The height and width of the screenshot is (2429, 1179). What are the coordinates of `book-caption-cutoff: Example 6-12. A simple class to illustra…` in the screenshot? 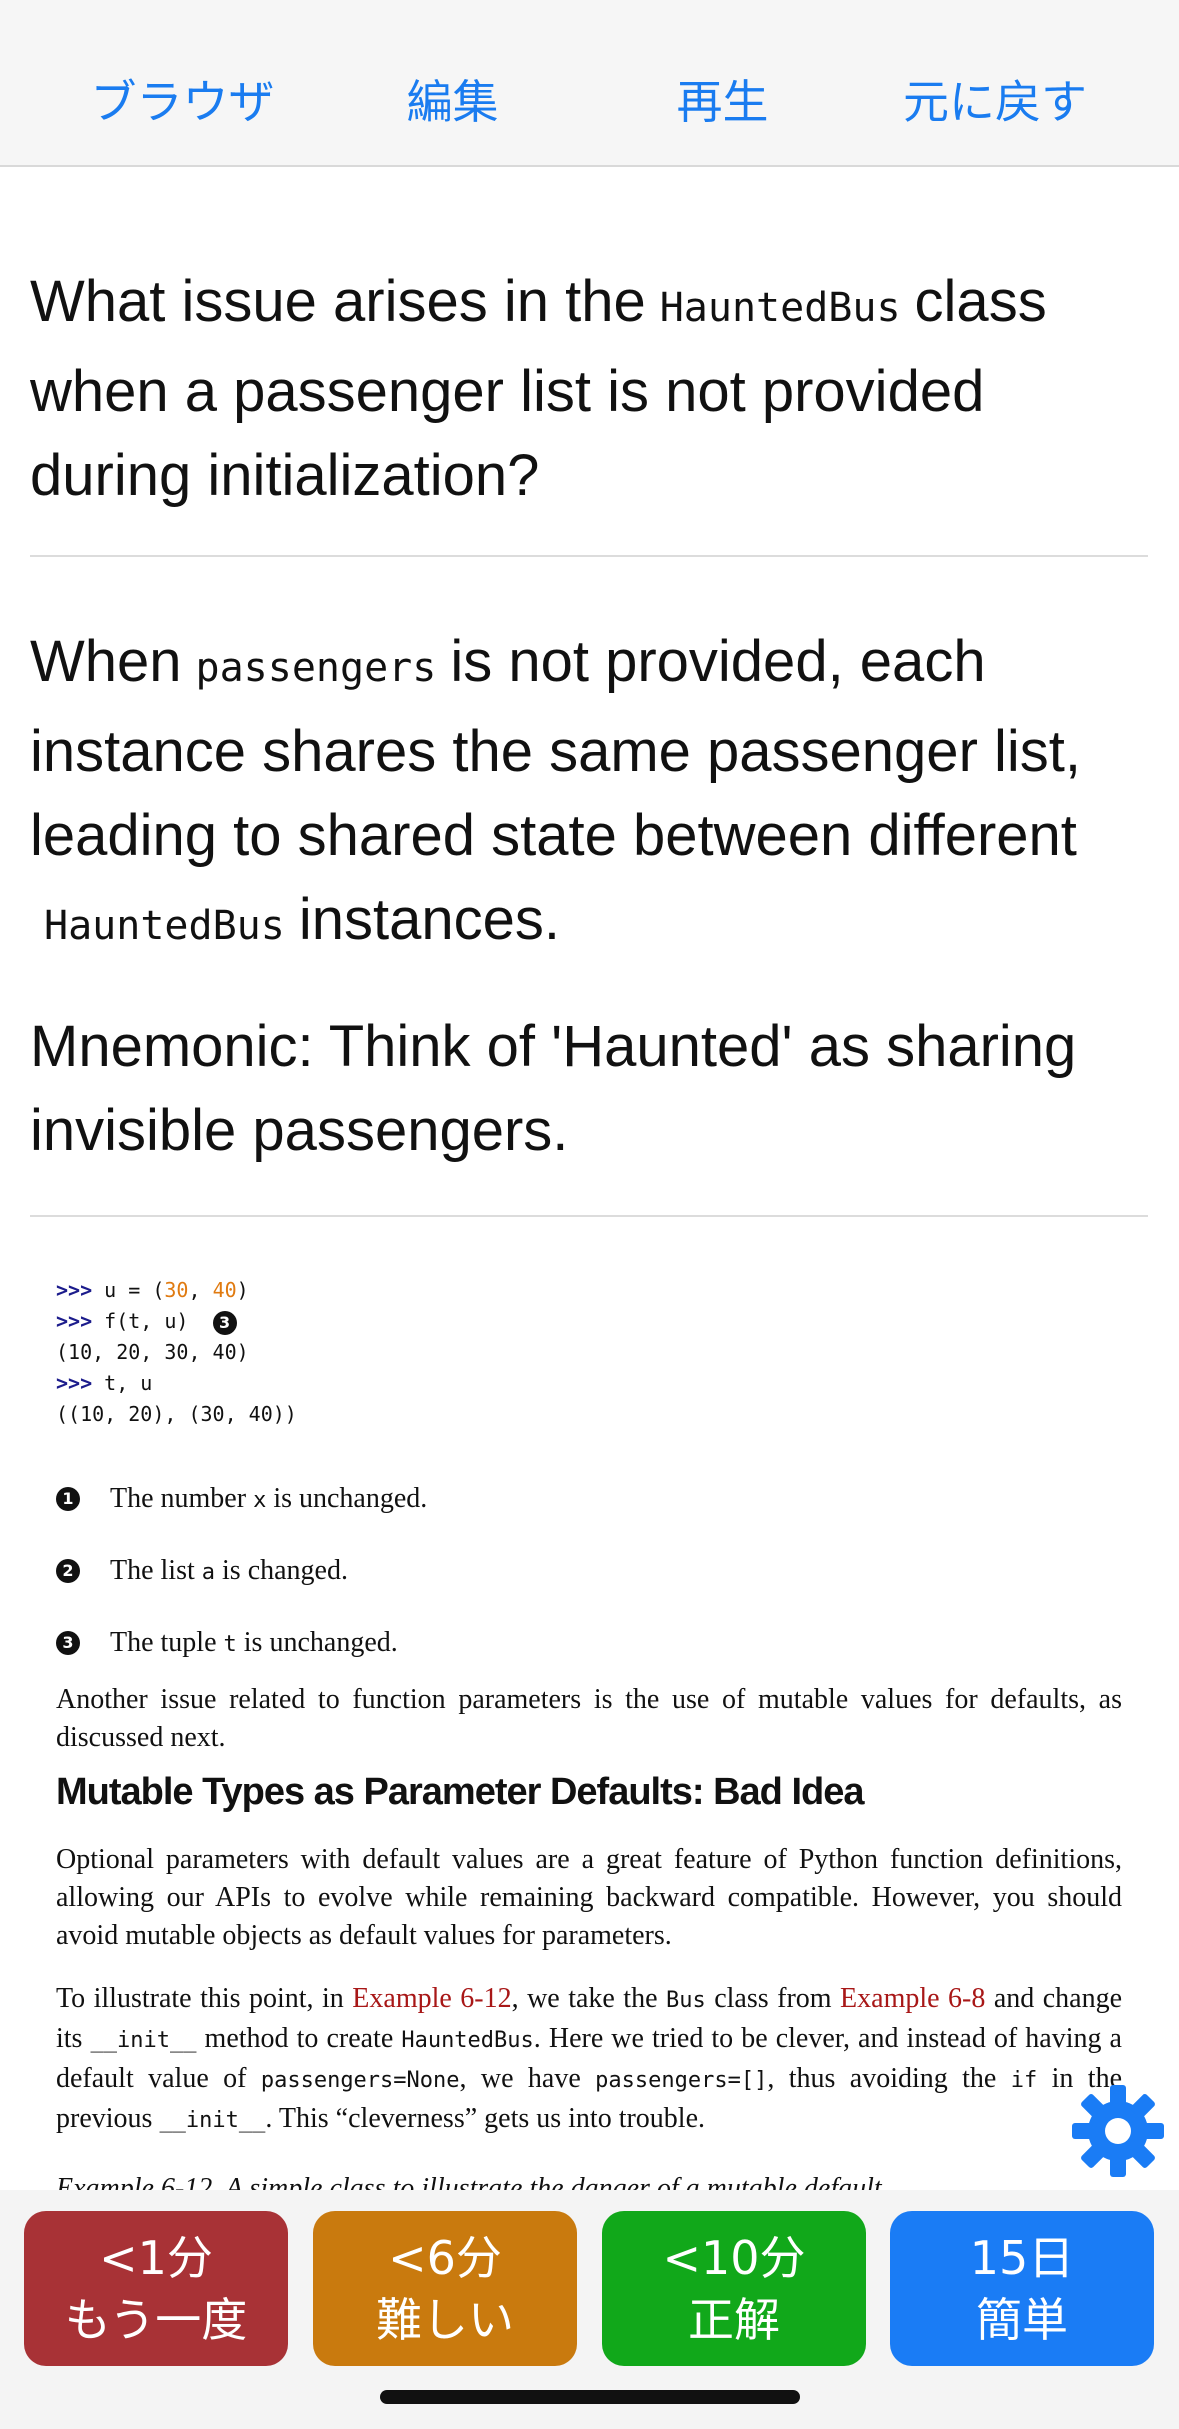 It's located at (469, 2181).